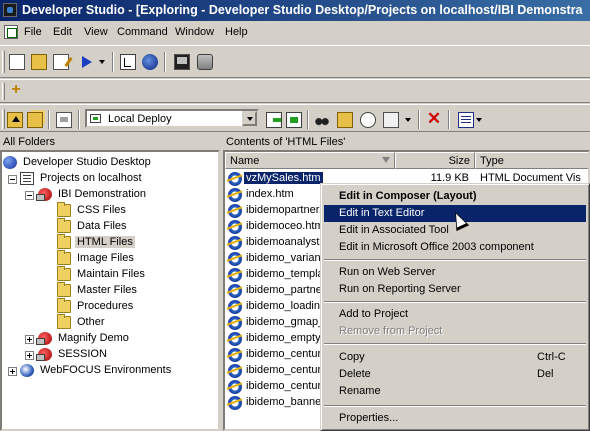 The image size is (590, 431). Describe the element at coordinates (64, 120) in the screenshot. I see `properties-icon` at that location.